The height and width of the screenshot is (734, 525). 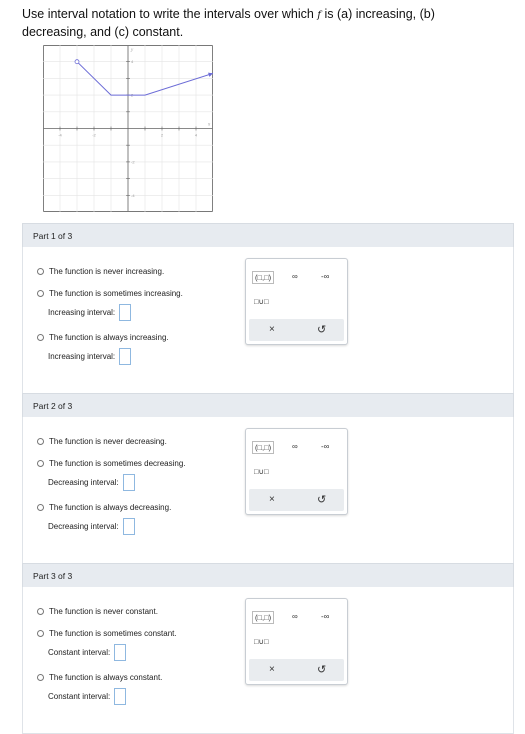 What do you see at coordinates (107, 271) in the screenshot?
I see `option-label: The function is never increasing.` at bounding box center [107, 271].